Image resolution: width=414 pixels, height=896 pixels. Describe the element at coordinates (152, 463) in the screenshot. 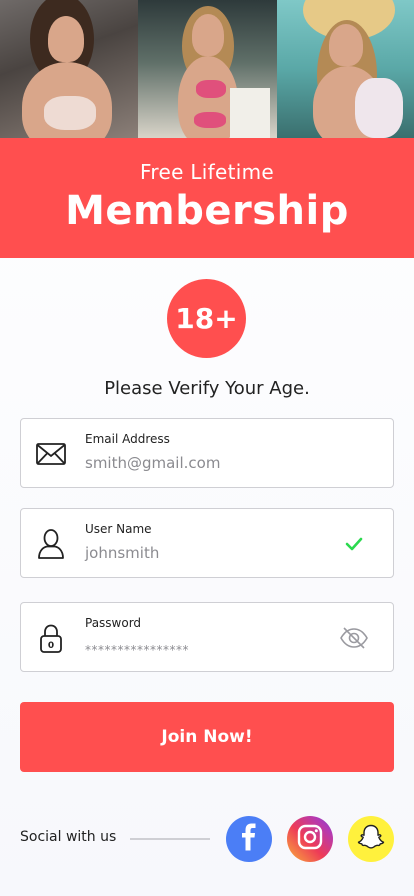

I see `email-input: smith@gmail.com` at that location.